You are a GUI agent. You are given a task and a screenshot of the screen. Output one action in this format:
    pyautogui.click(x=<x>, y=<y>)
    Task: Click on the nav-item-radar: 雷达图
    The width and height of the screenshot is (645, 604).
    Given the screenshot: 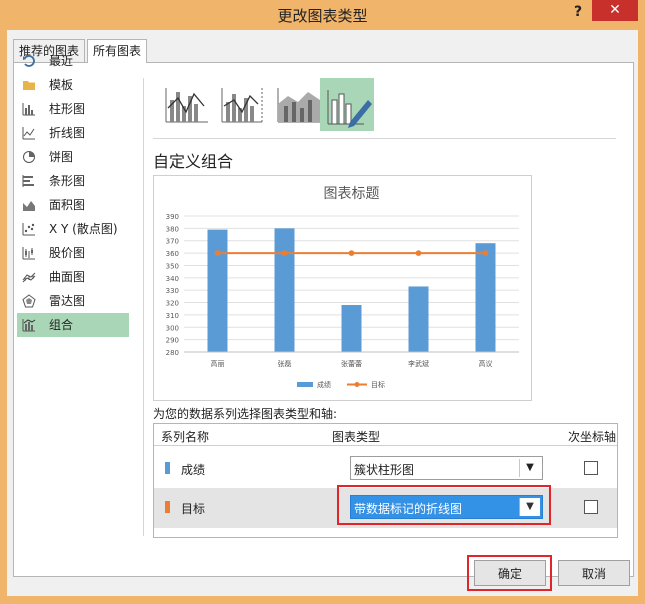 What is the action you would take?
    pyautogui.click(x=73, y=301)
    